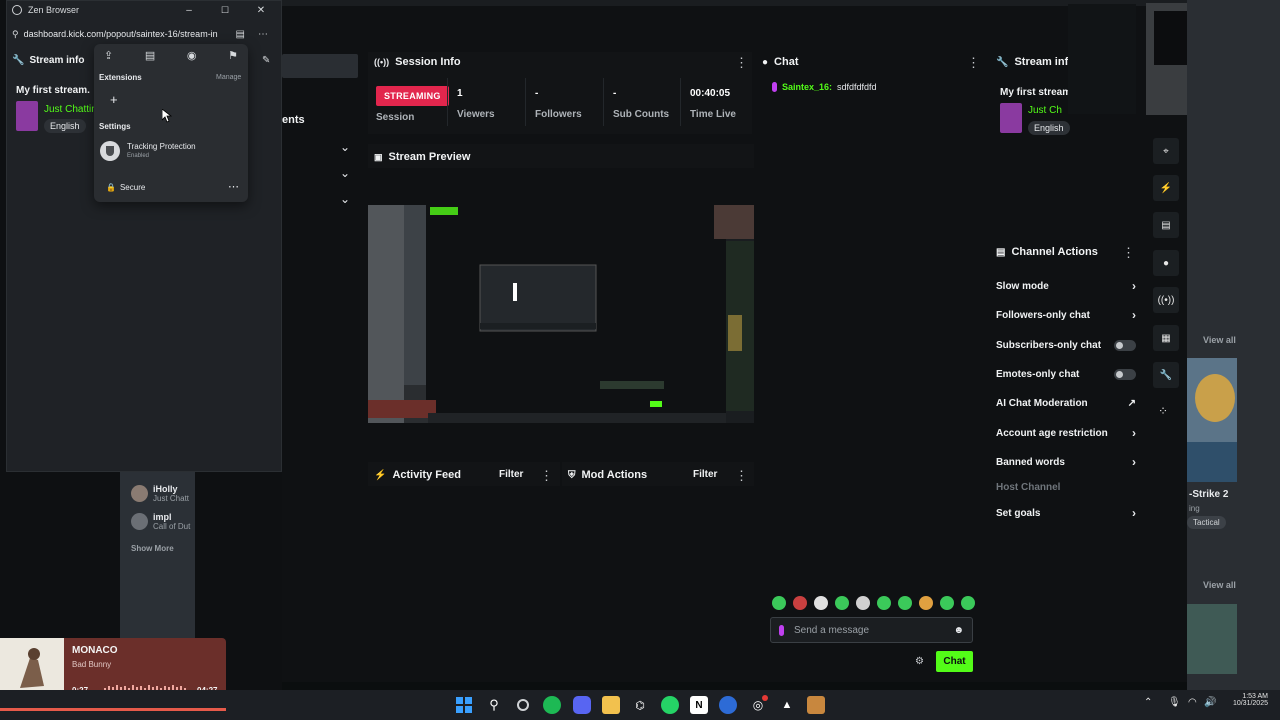 The width and height of the screenshot is (1280, 720). What do you see at coordinates (1166, 300) in the screenshot?
I see `rail-broadcast-icon: ((•))` at bounding box center [1166, 300].